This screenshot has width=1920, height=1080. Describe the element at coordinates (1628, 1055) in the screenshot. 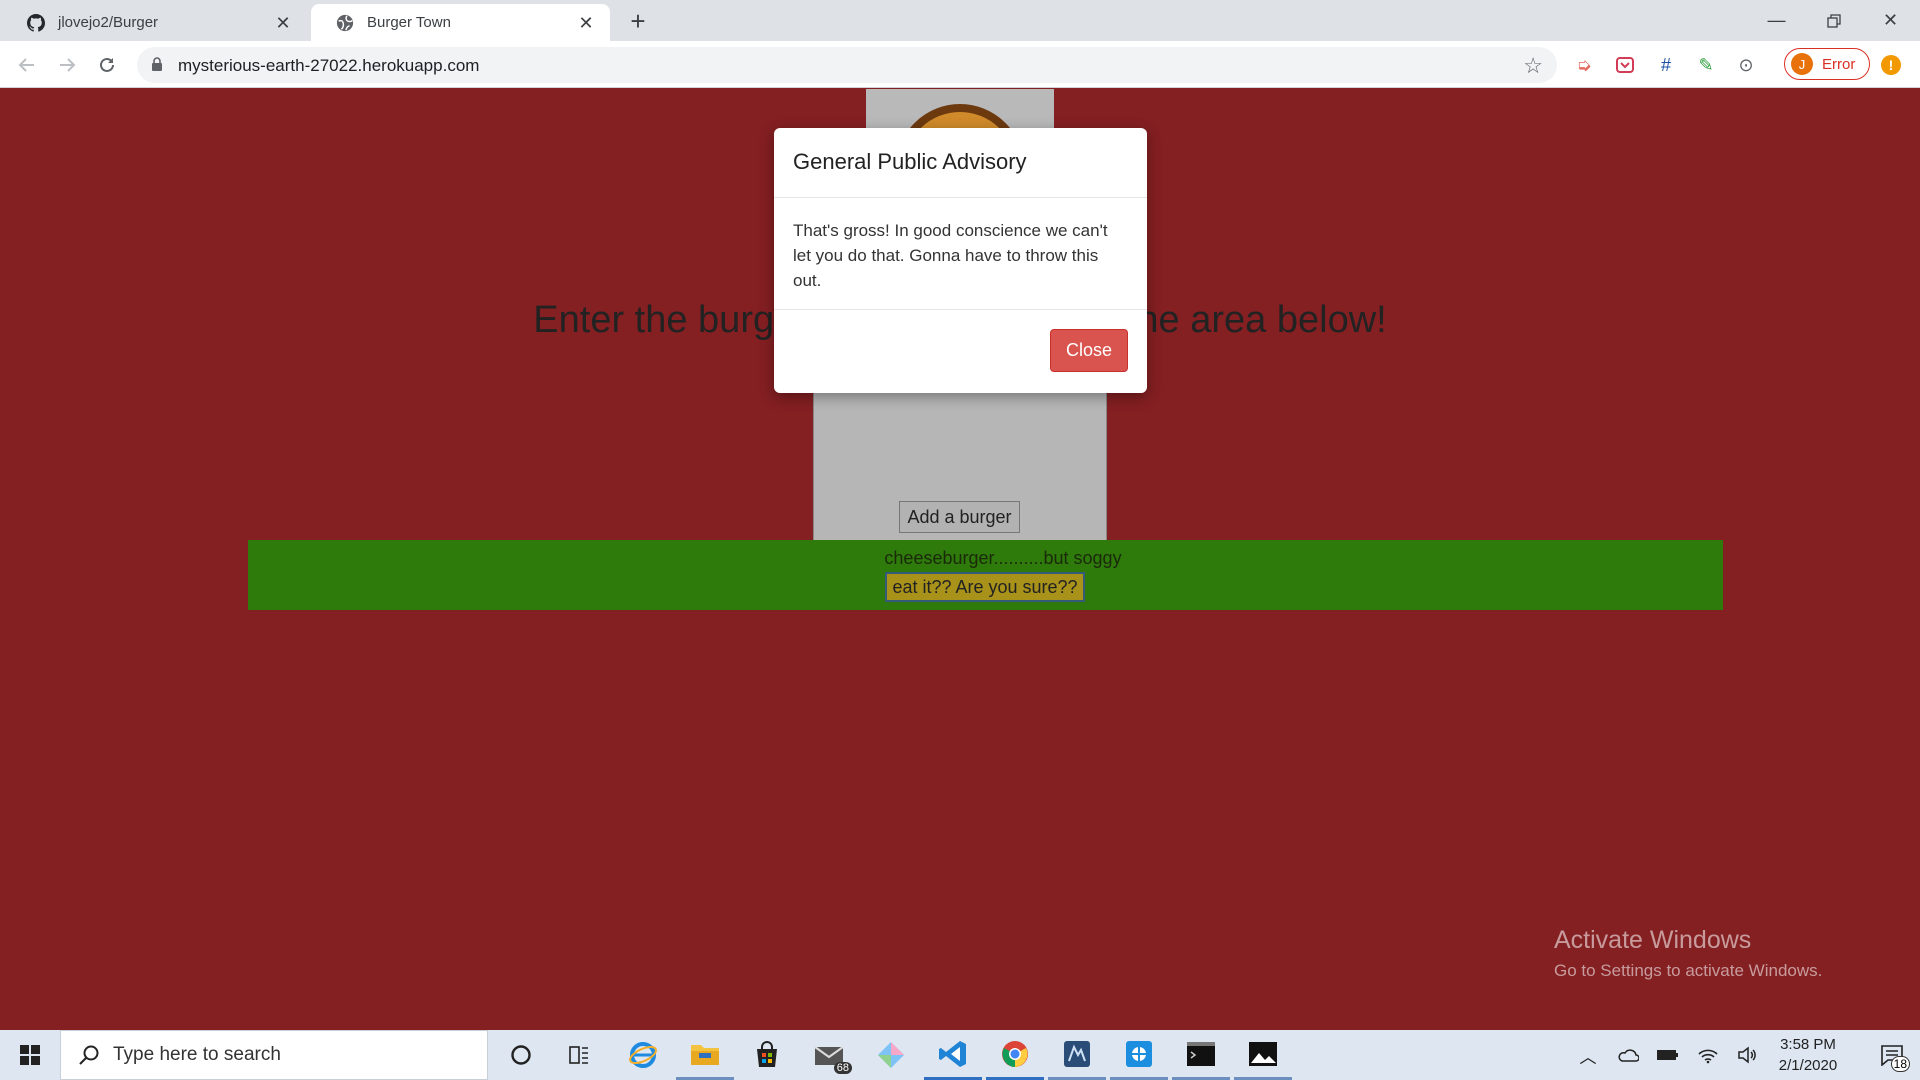

I see `onedrive-icon` at that location.